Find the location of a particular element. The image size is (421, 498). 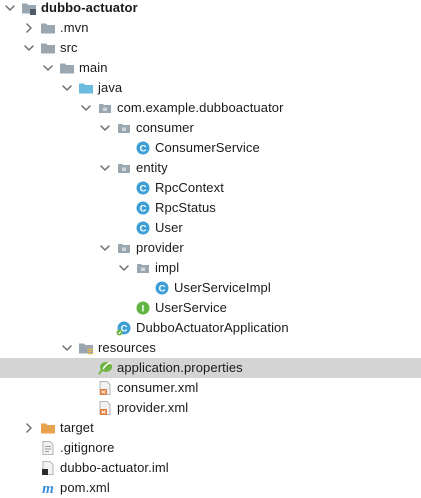

tree-row-label: src is located at coordinates (69, 47).